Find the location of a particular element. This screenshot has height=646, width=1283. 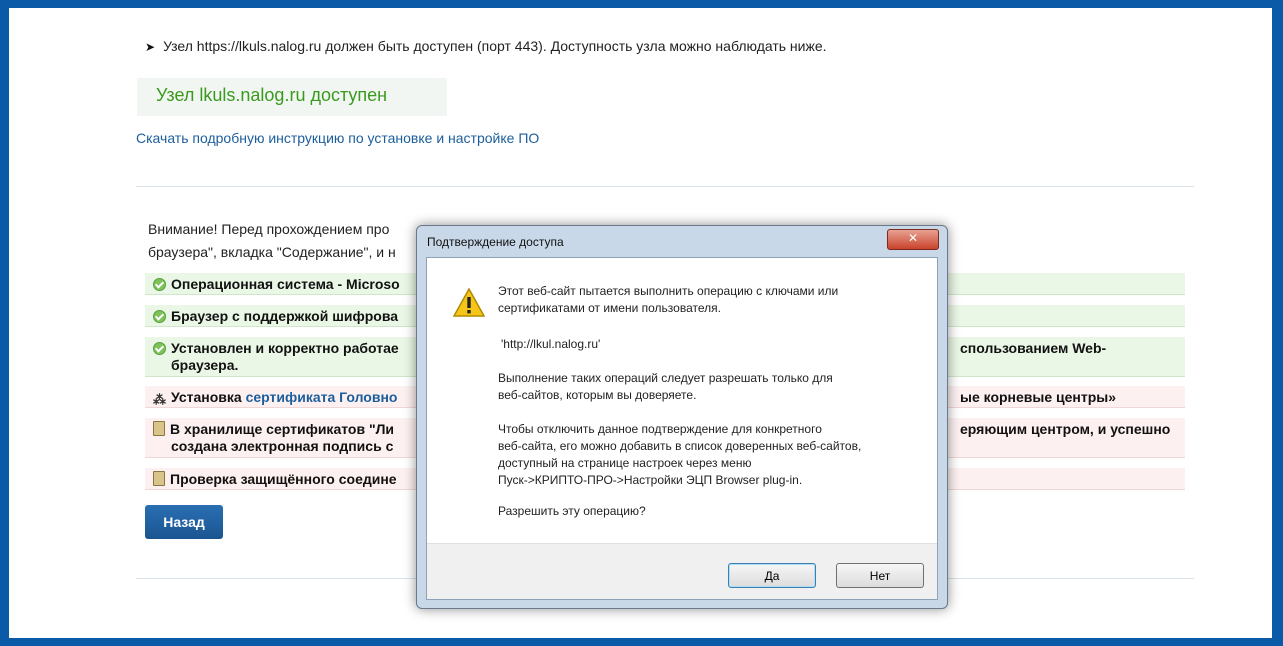

divider-top is located at coordinates (665, 186).